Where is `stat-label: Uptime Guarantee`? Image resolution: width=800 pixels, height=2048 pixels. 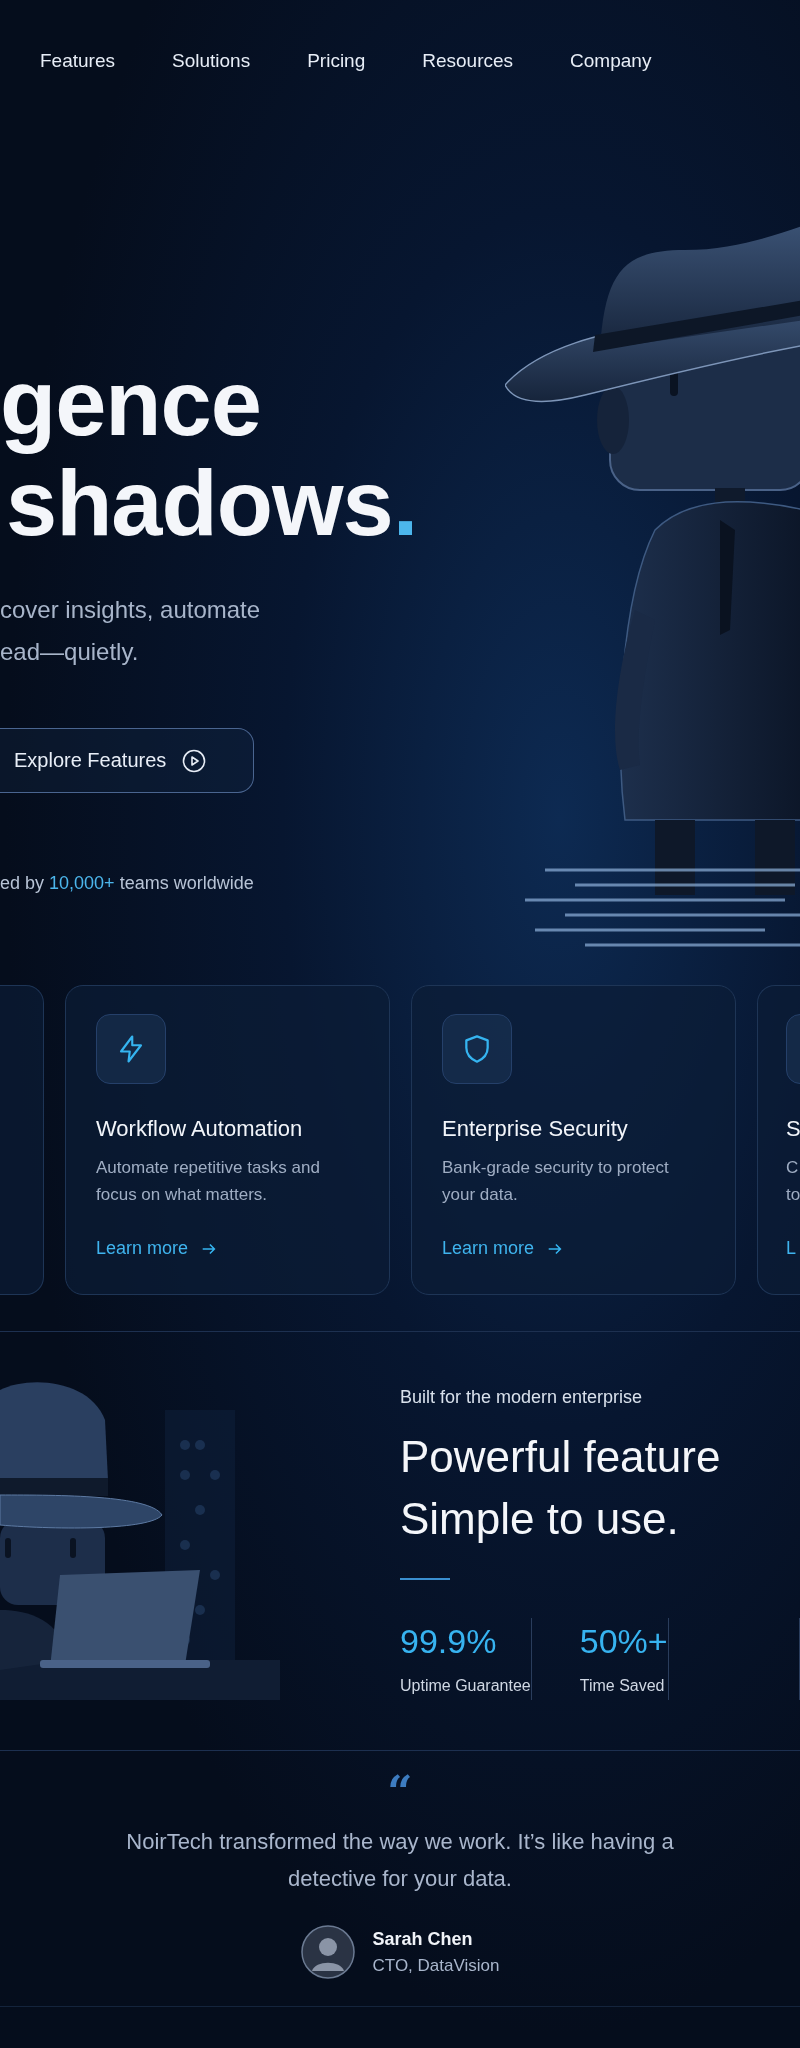
stat-label: Uptime Guarantee is located at coordinates (465, 1685).